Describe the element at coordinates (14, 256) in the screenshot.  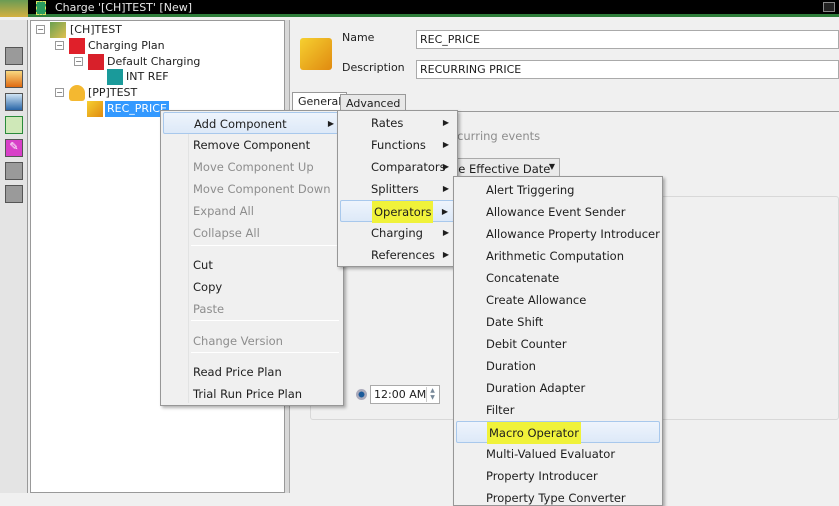
I see `left-toolbar: ✎` at that location.